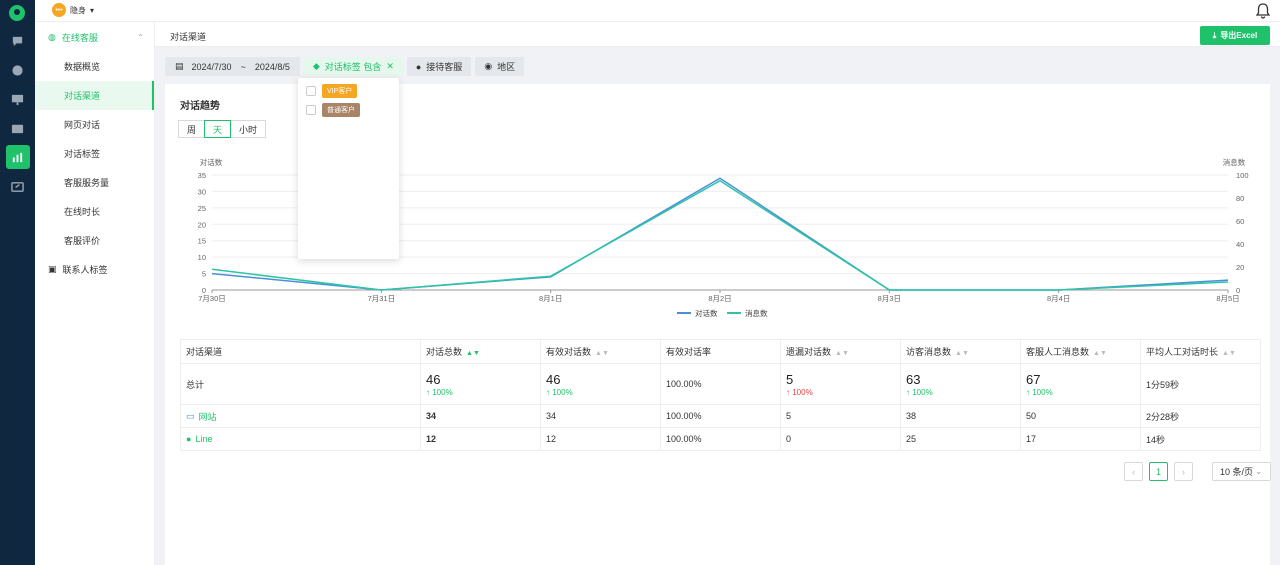 Image resolution: width=1280 pixels, height=565 pixels. Describe the element at coordinates (140, 37) in the screenshot. I see `chevron-up-icon: ⌃` at that location.